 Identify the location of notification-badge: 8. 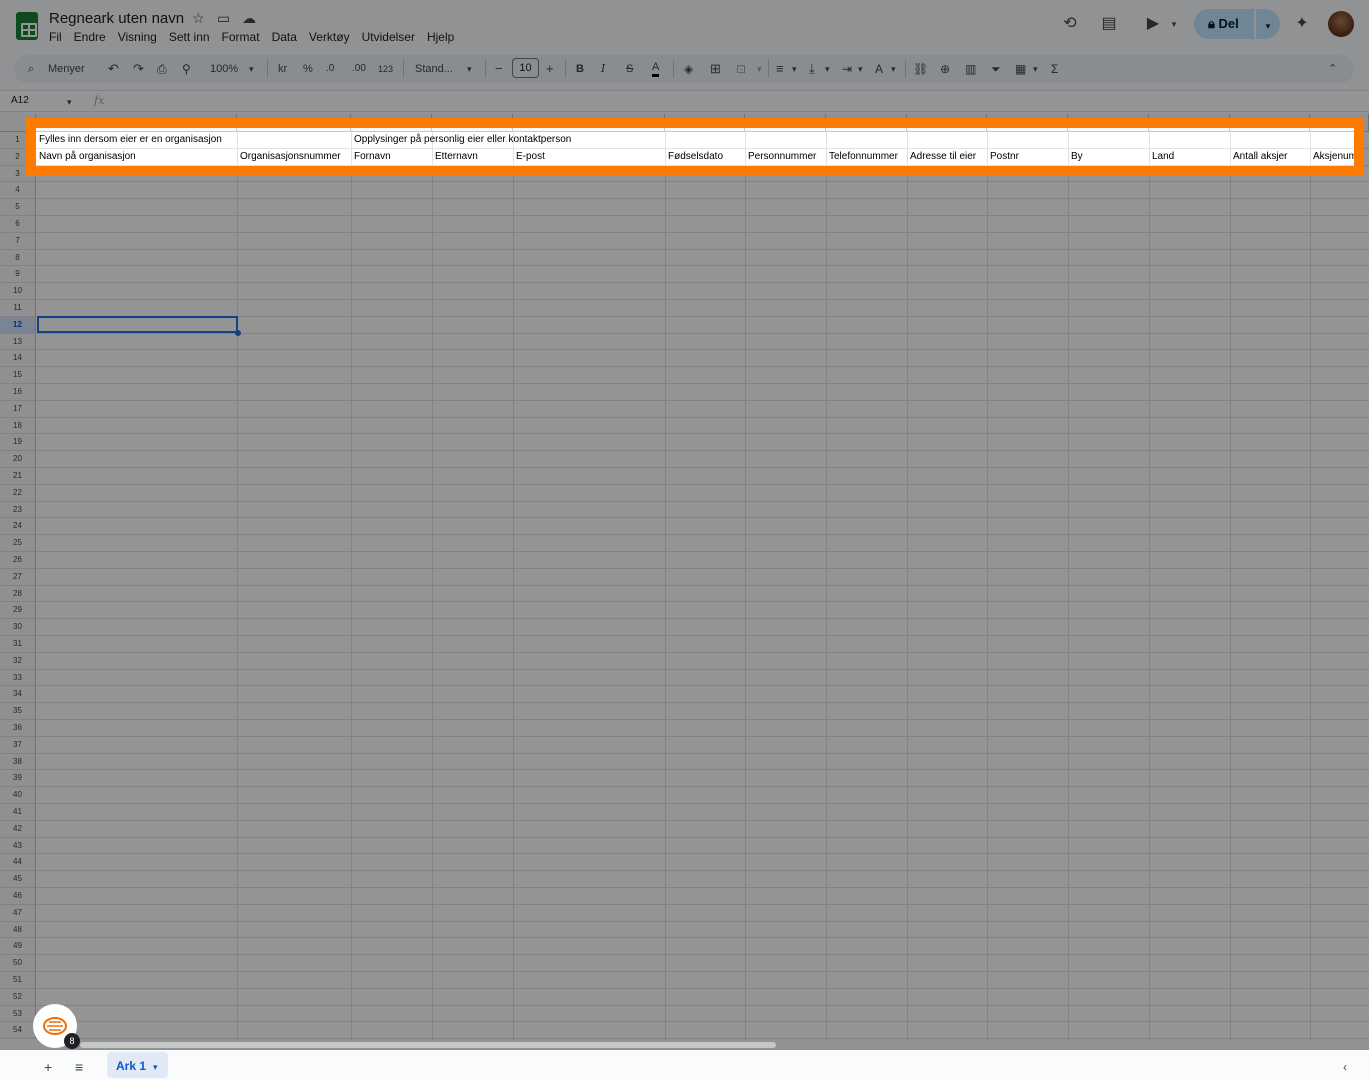
(72, 1041).